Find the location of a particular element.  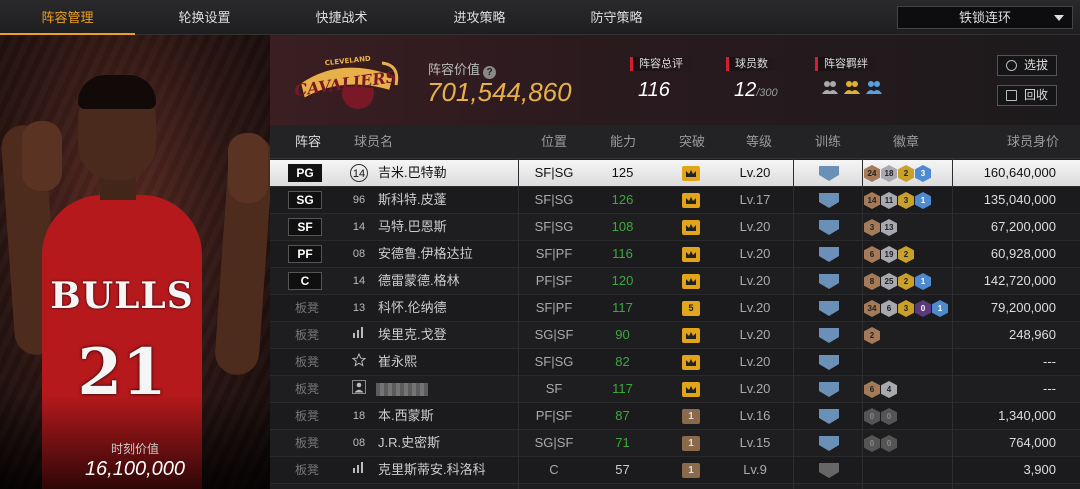

bond-group-blue-icon is located at coordinates (874, 87).